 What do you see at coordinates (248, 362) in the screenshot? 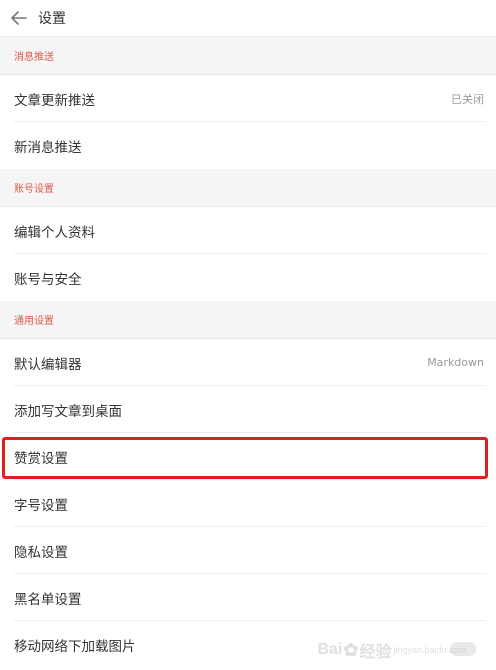
I see `settings-row-default-editor: 默认编辑器 Markdown` at bounding box center [248, 362].